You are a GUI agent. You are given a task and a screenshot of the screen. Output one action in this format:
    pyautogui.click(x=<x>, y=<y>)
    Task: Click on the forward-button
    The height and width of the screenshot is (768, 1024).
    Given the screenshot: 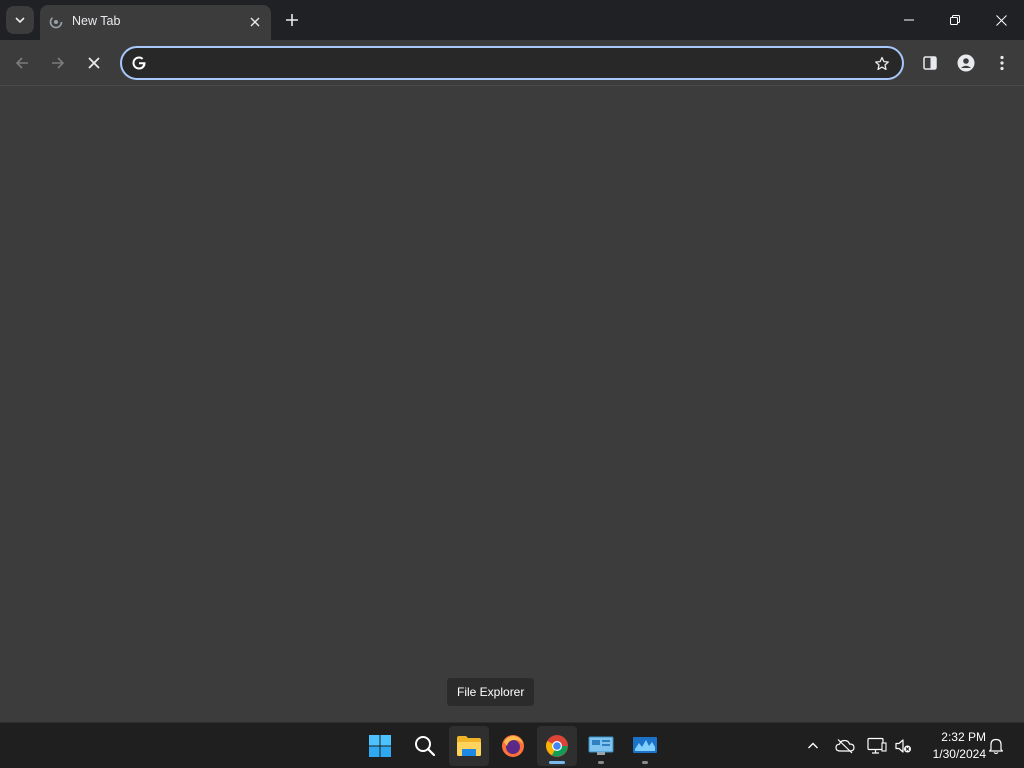 What is the action you would take?
    pyautogui.click(x=58, y=63)
    